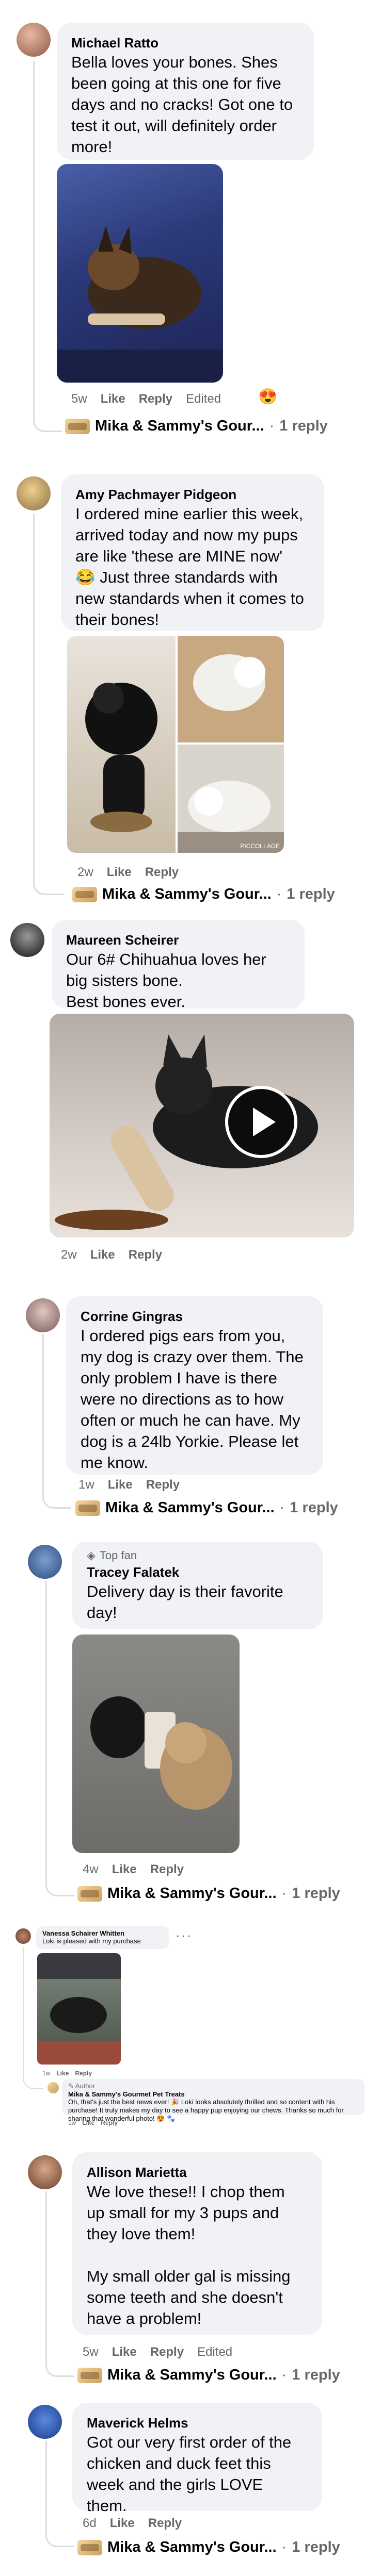 The width and height of the screenshot is (381, 2576). Describe the element at coordinates (196, 2423) in the screenshot. I see `comment-author: Maverick Helms` at that location.